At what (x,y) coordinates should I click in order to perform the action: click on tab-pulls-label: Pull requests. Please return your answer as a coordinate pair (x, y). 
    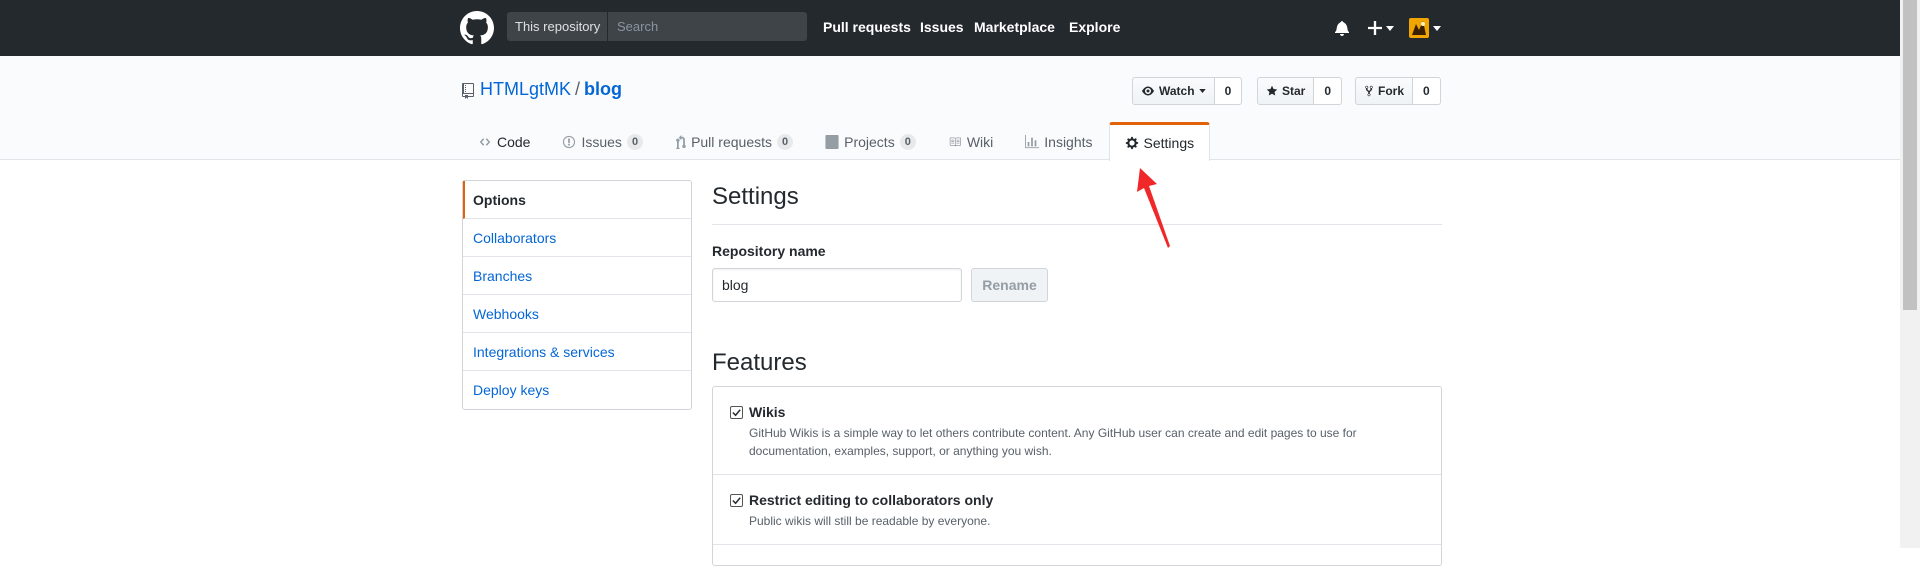
    Looking at the image, I should click on (731, 141).